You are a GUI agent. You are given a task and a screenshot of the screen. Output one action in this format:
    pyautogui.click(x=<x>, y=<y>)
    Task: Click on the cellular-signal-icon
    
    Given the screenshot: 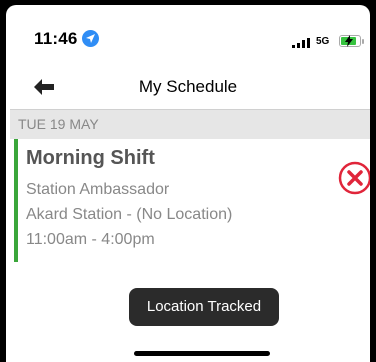 What is the action you would take?
    pyautogui.click(x=301, y=43)
    